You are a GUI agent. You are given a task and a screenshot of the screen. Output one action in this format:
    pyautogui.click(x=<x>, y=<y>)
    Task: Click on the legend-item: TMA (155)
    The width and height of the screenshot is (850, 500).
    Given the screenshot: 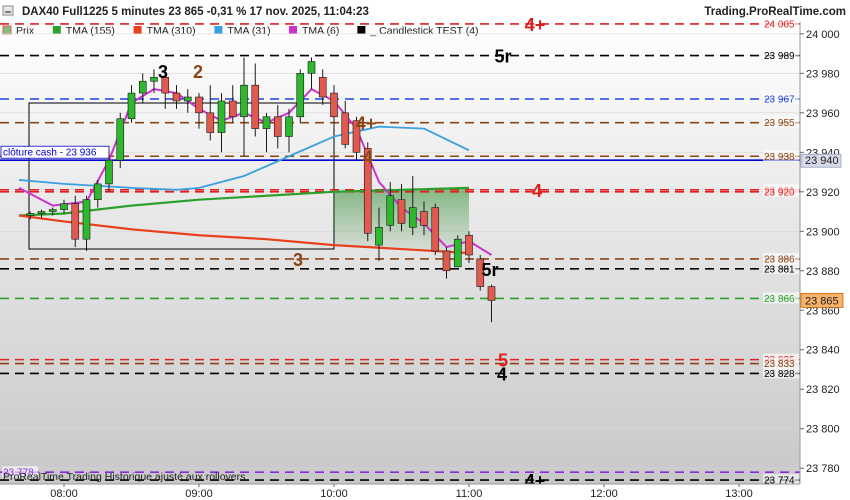 What is the action you would take?
    pyautogui.click(x=90, y=31)
    